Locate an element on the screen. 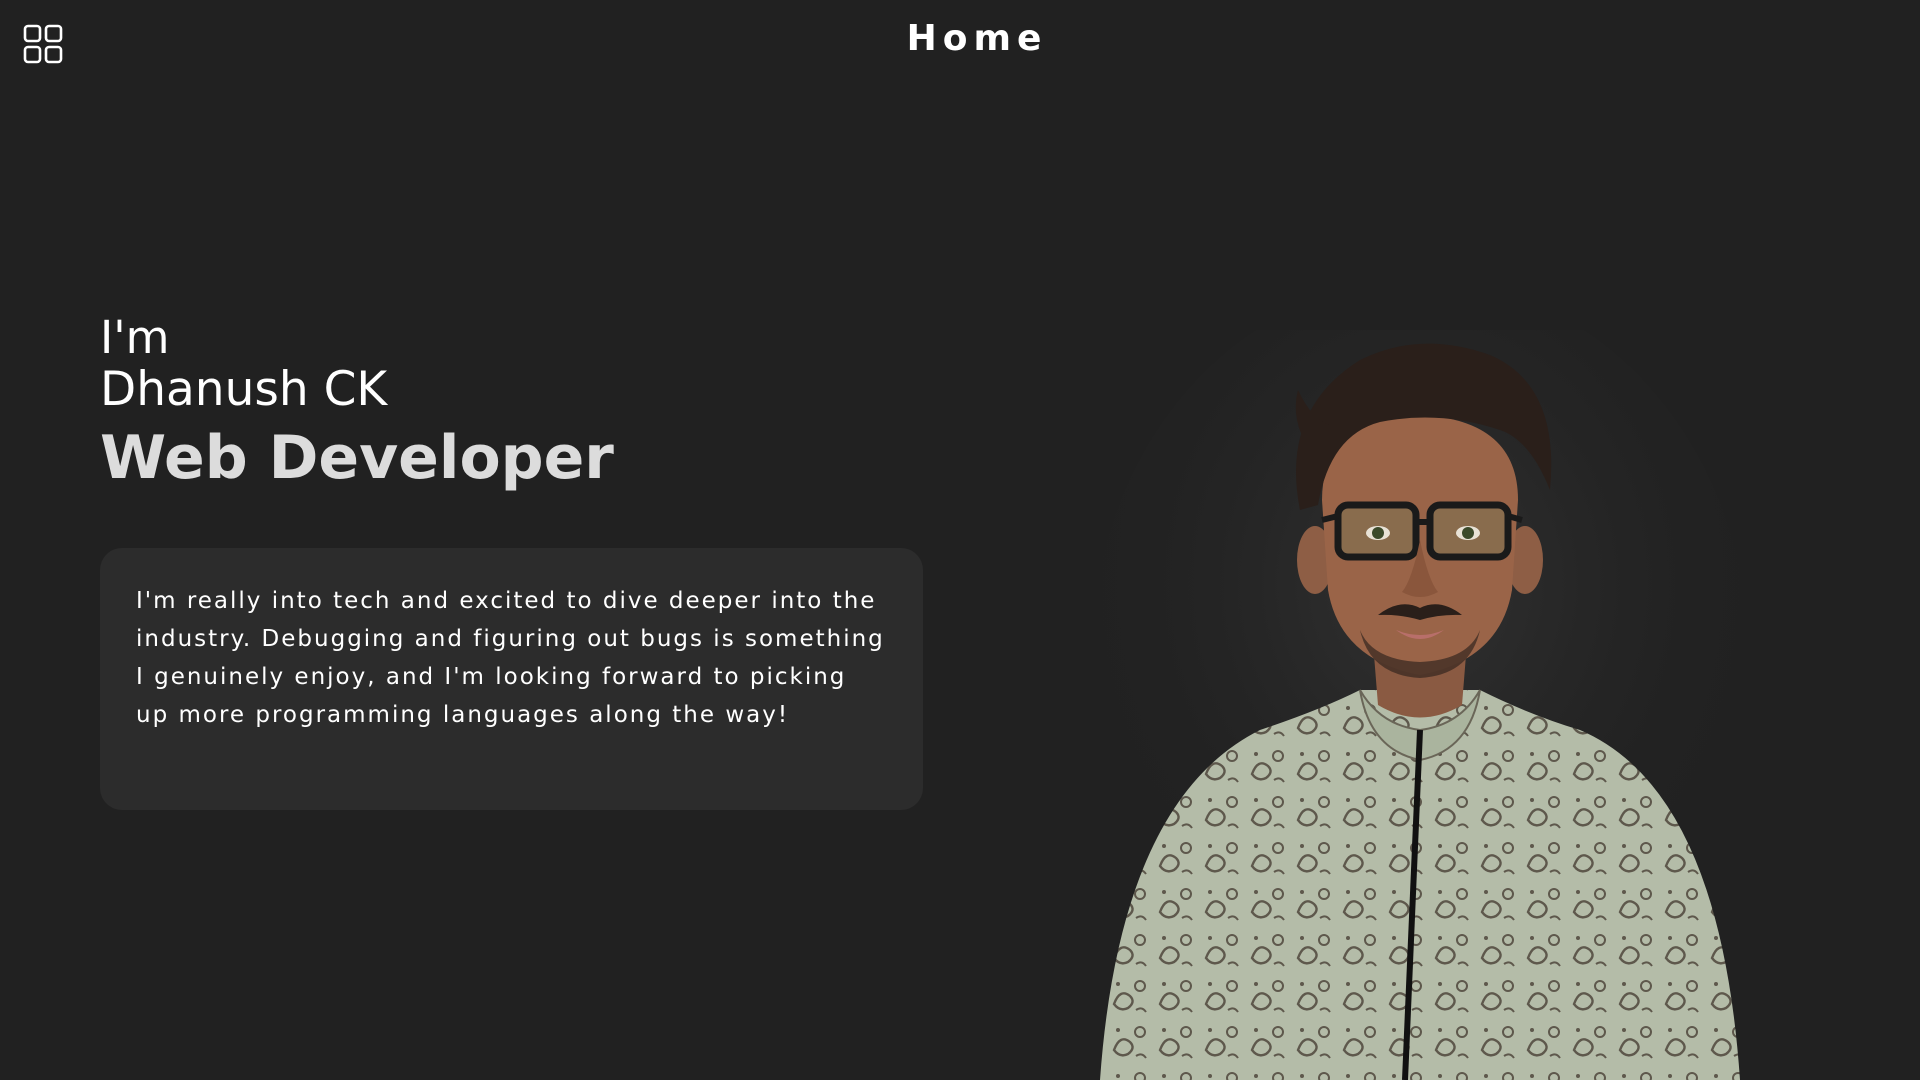 The width and height of the screenshot is (1920, 1080). hero-greeting: I'm is located at coordinates (135, 337).